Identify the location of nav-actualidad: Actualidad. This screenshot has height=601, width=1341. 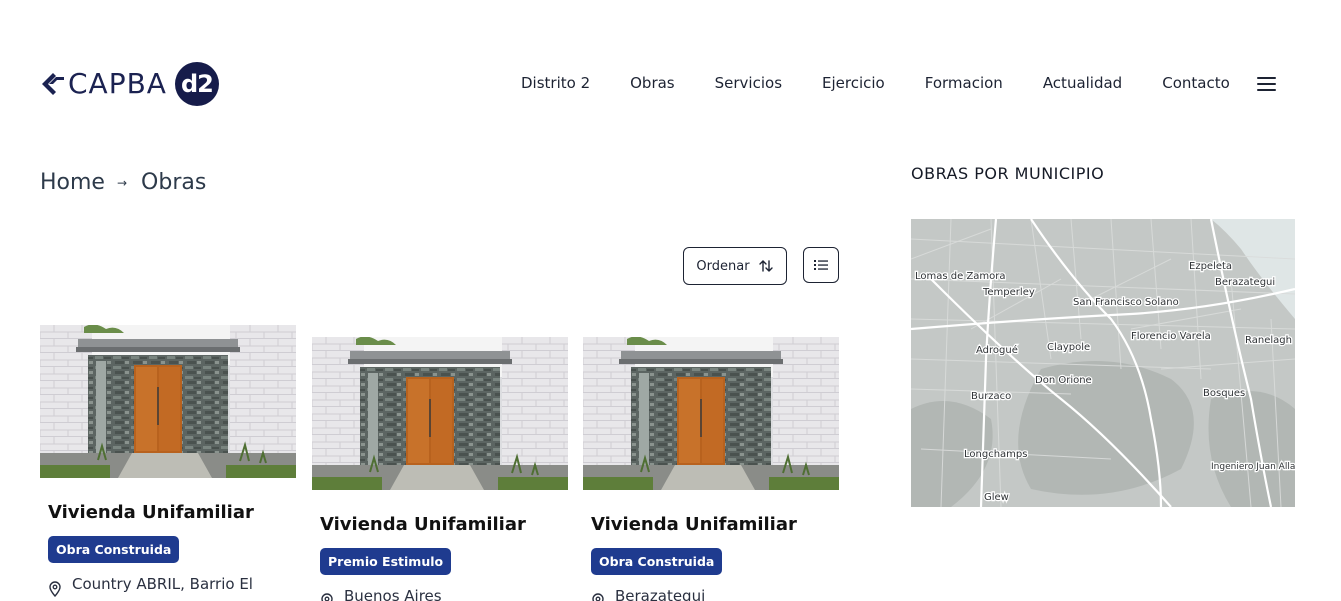
(1082, 83).